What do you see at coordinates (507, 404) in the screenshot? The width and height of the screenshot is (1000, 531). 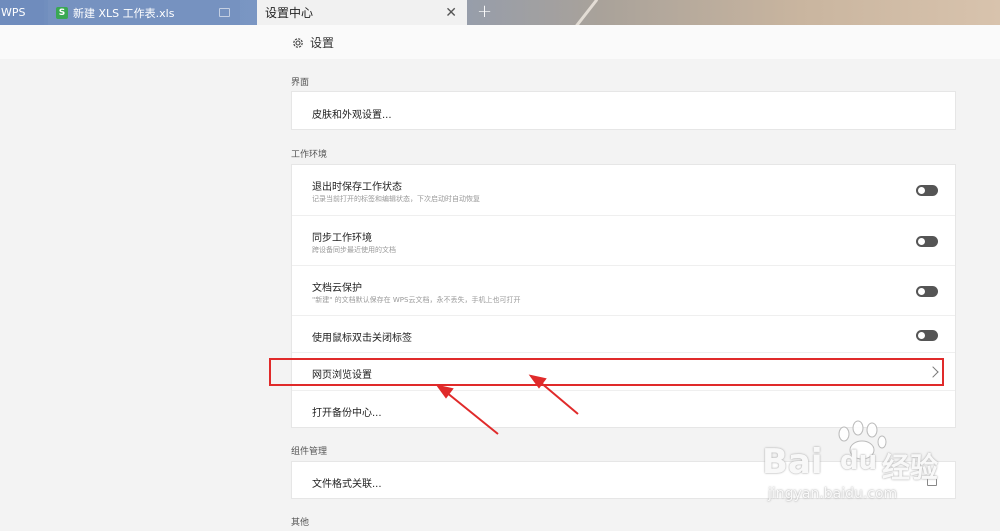 I see `annotation-arrows` at bounding box center [507, 404].